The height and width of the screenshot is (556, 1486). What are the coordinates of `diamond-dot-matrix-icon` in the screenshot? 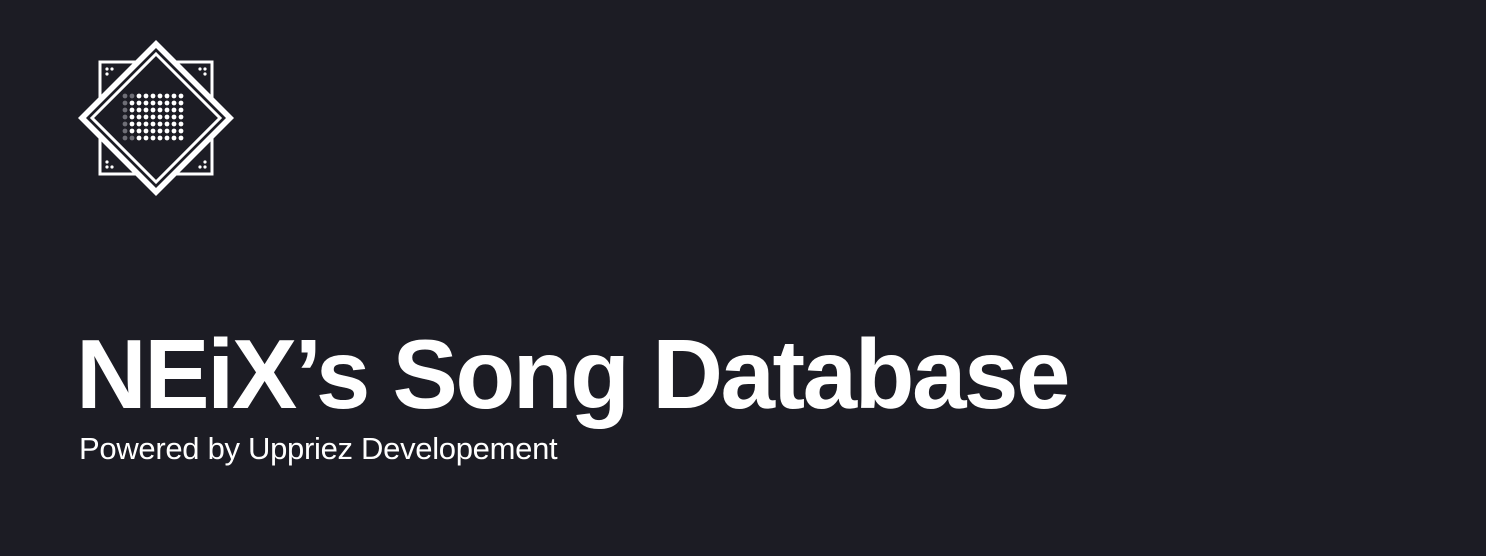 It's located at (156, 118).